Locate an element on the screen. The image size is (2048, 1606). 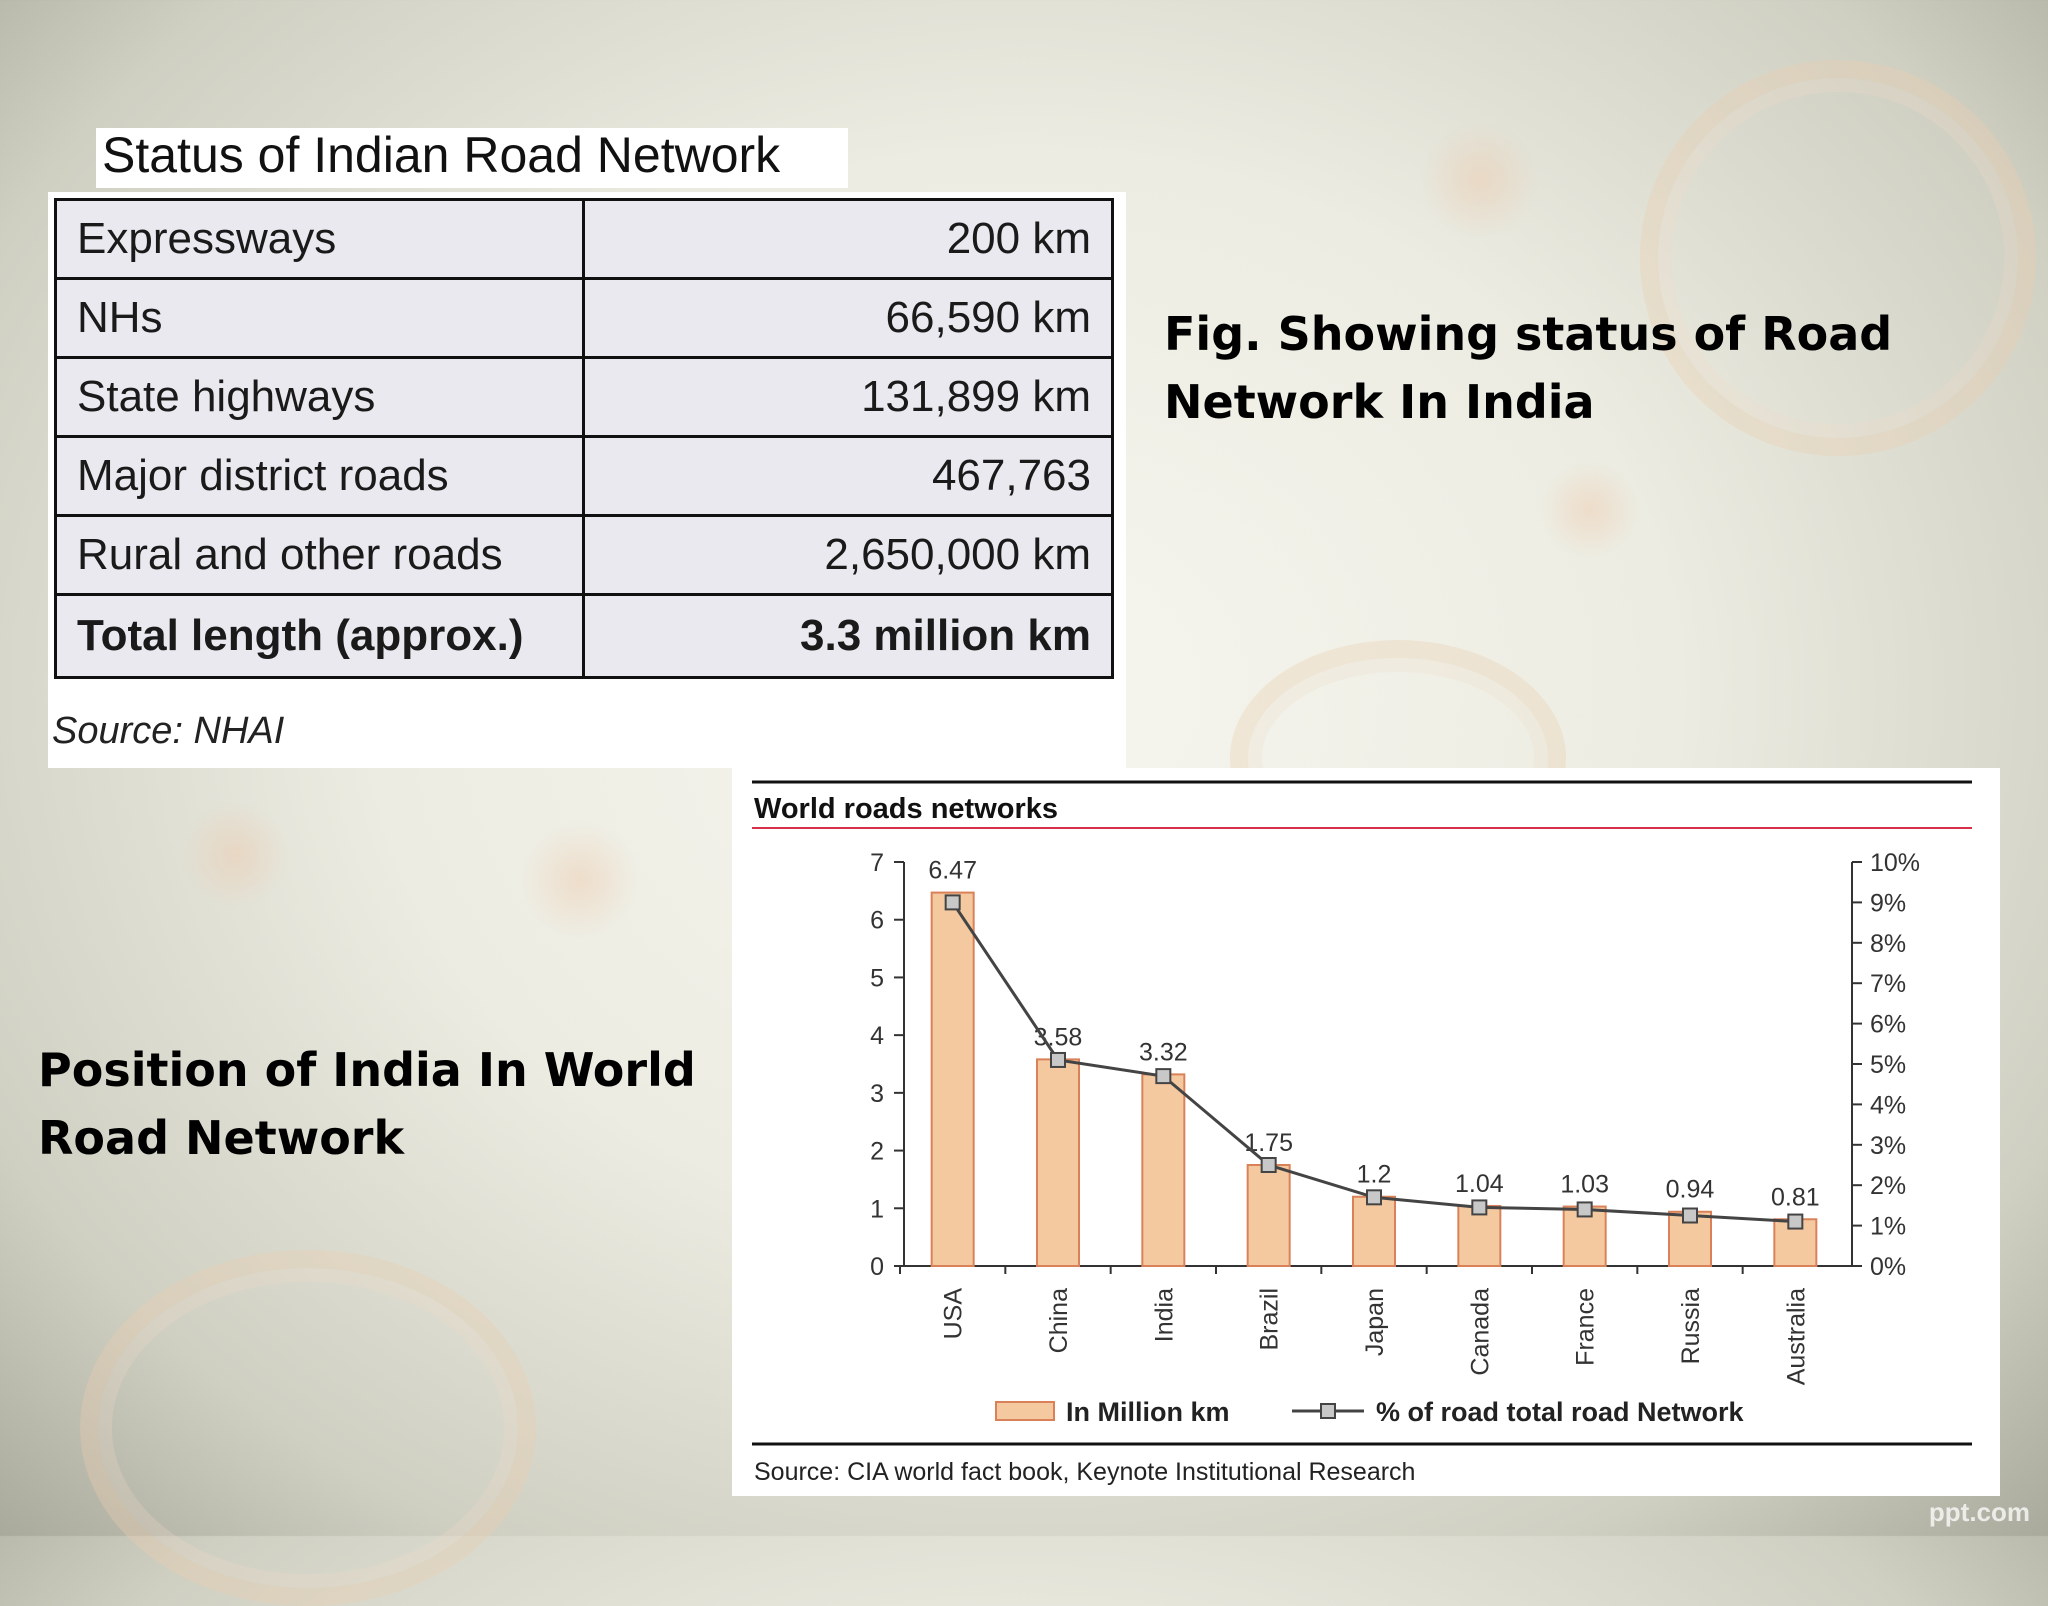
category-label: USA is located at coordinates (954, 1314).